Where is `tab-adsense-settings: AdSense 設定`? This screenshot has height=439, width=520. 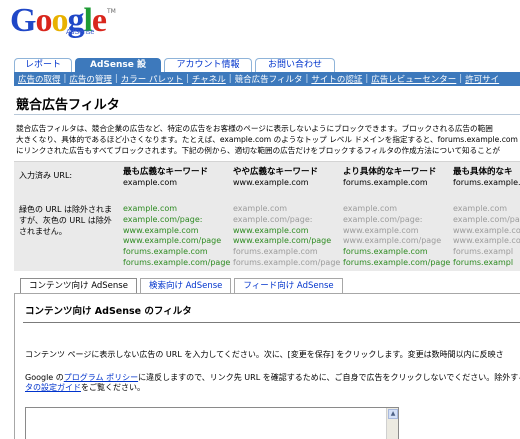 tab-adsense-settings: AdSense 設定 is located at coordinates (118, 70).